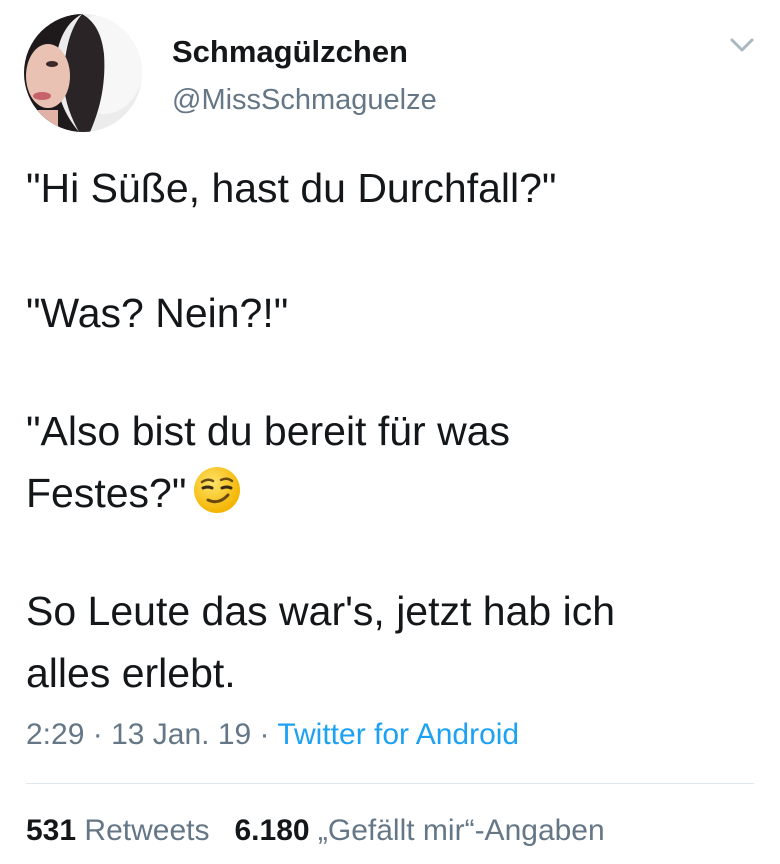 Image resolution: width=780 pixels, height=864 pixels. Describe the element at coordinates (272, 735) in the screenshot. I see `tweet-meta: 2:29 · 13 Jan. 19 · Twitter for Android` at that location.